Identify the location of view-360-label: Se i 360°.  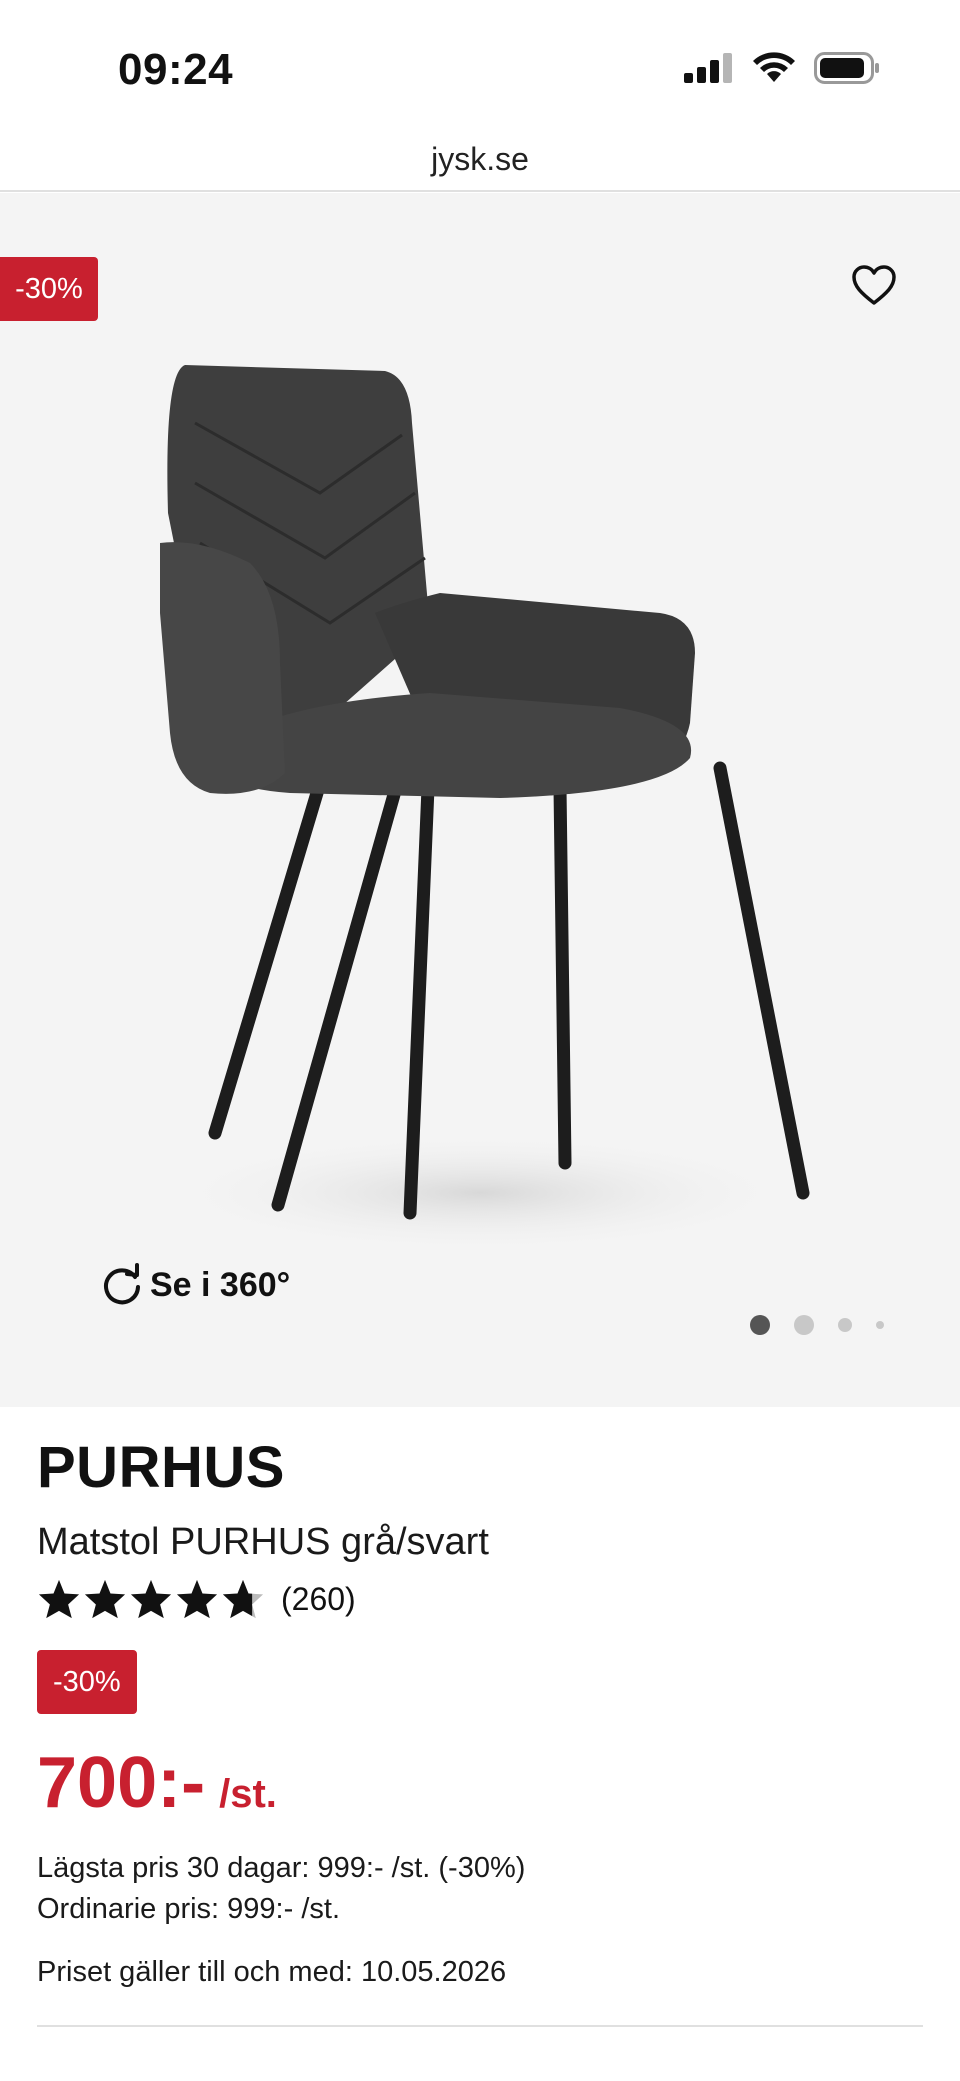
(220, 1284).